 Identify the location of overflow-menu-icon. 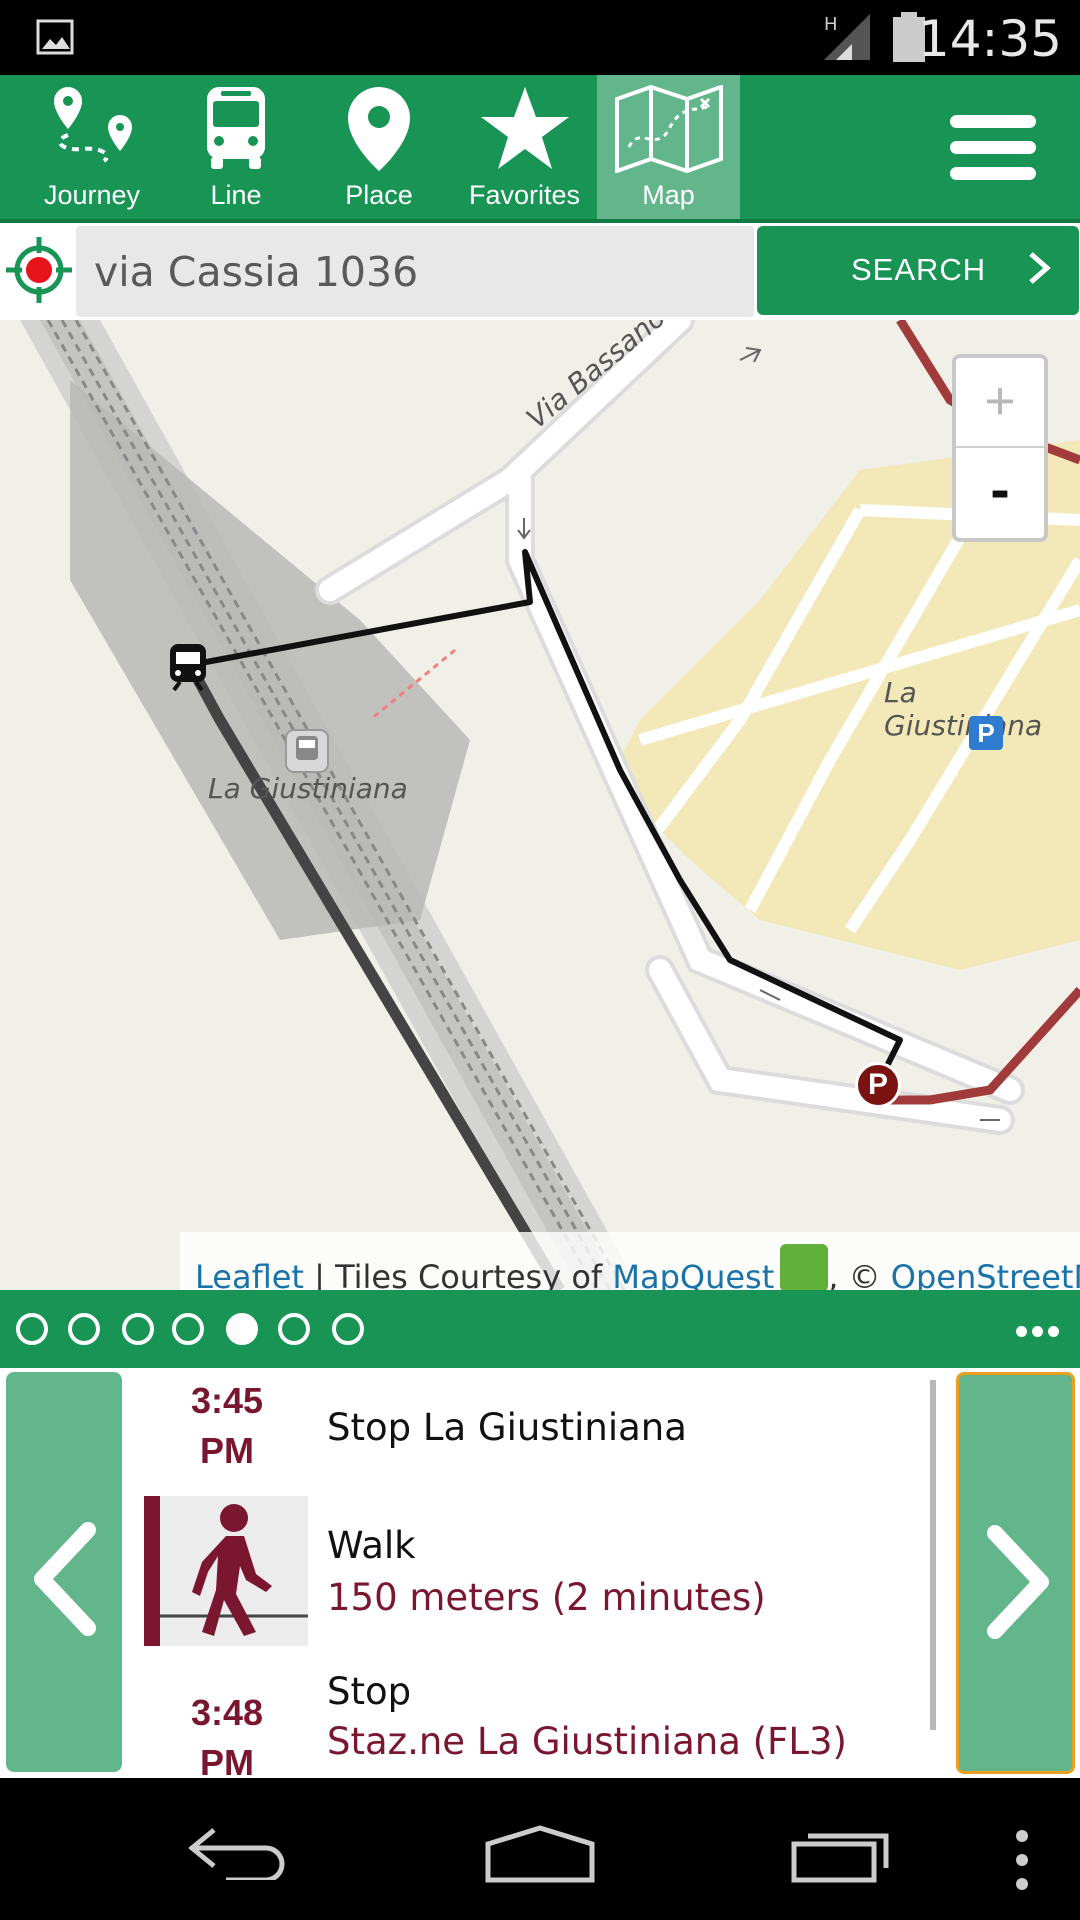
(1022, 1860).